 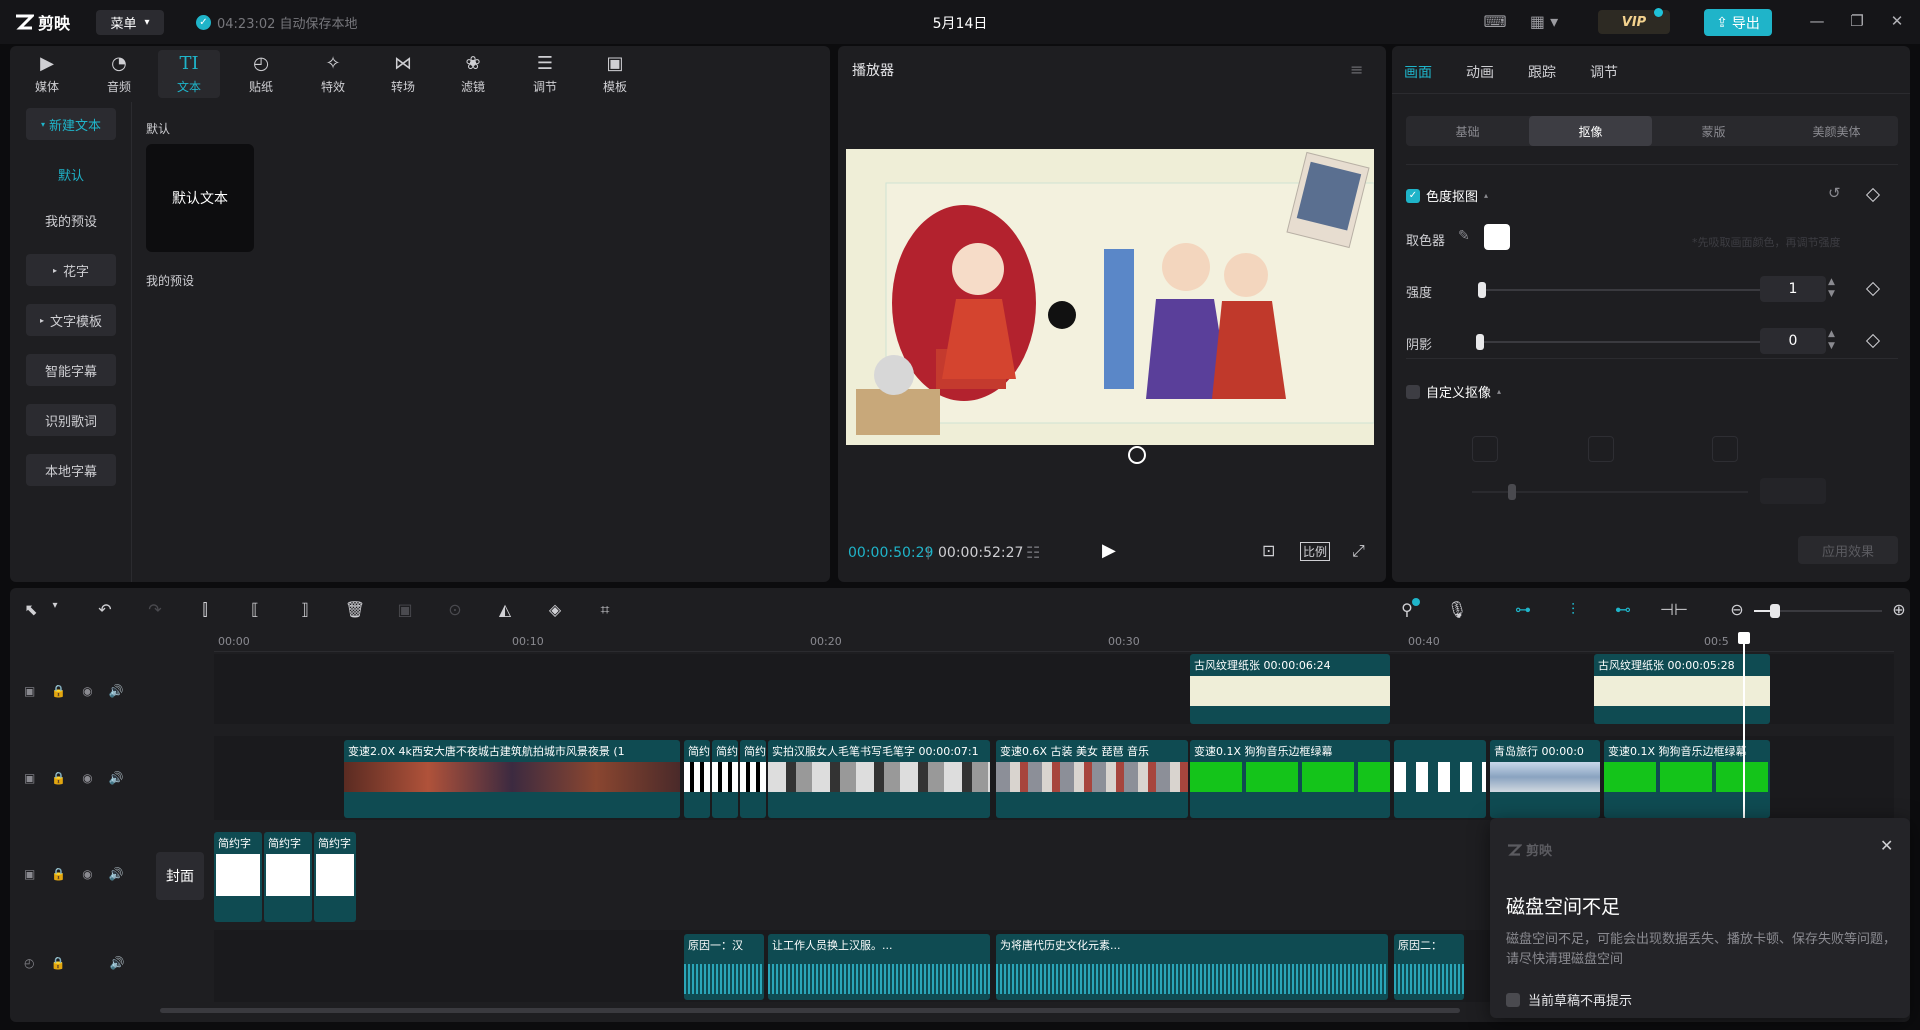 What do you see at coordinates (1793, 341) in the screenshot?
I see `shadow-input: 0` at bounding box center [1793, 341].